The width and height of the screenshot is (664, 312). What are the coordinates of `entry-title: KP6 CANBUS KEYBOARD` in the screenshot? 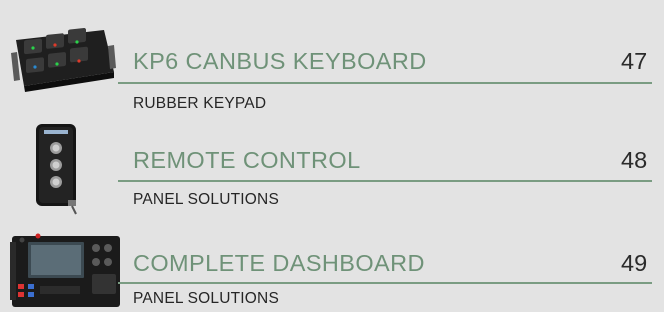 It's located at (280, 61).